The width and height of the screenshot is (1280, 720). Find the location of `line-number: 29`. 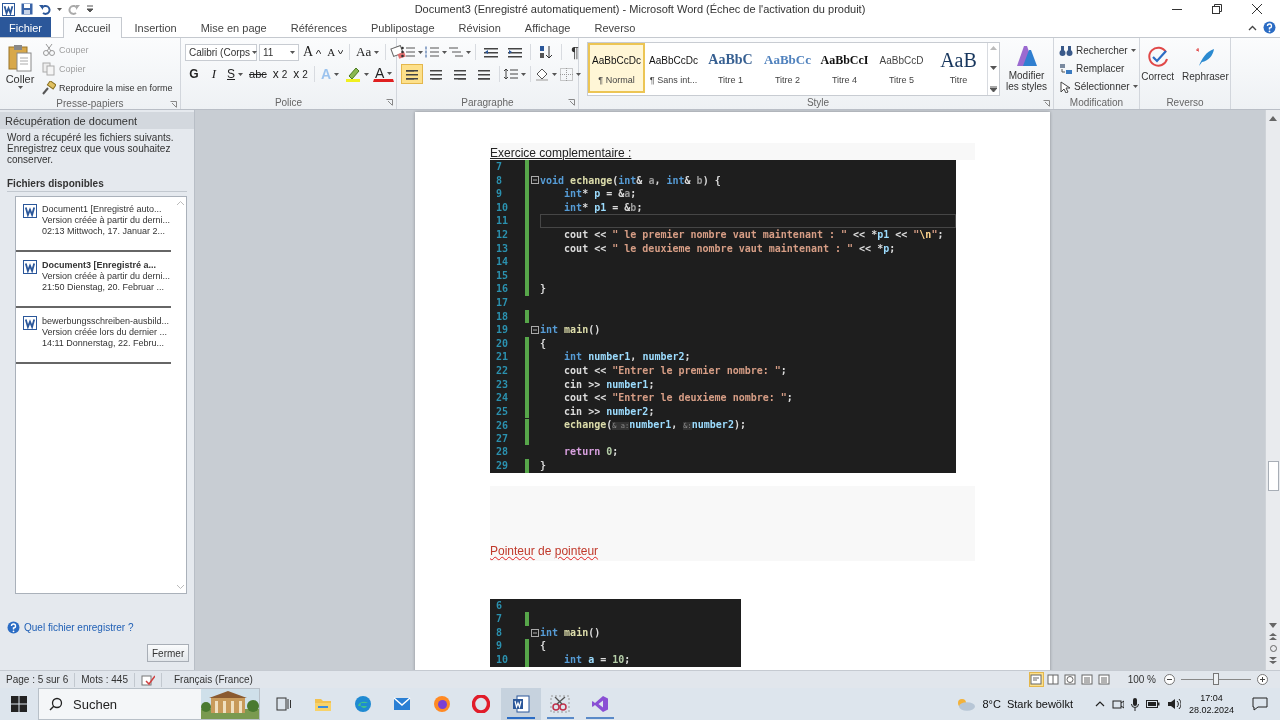

line-number: 29 is located at coordinates (502, 466).